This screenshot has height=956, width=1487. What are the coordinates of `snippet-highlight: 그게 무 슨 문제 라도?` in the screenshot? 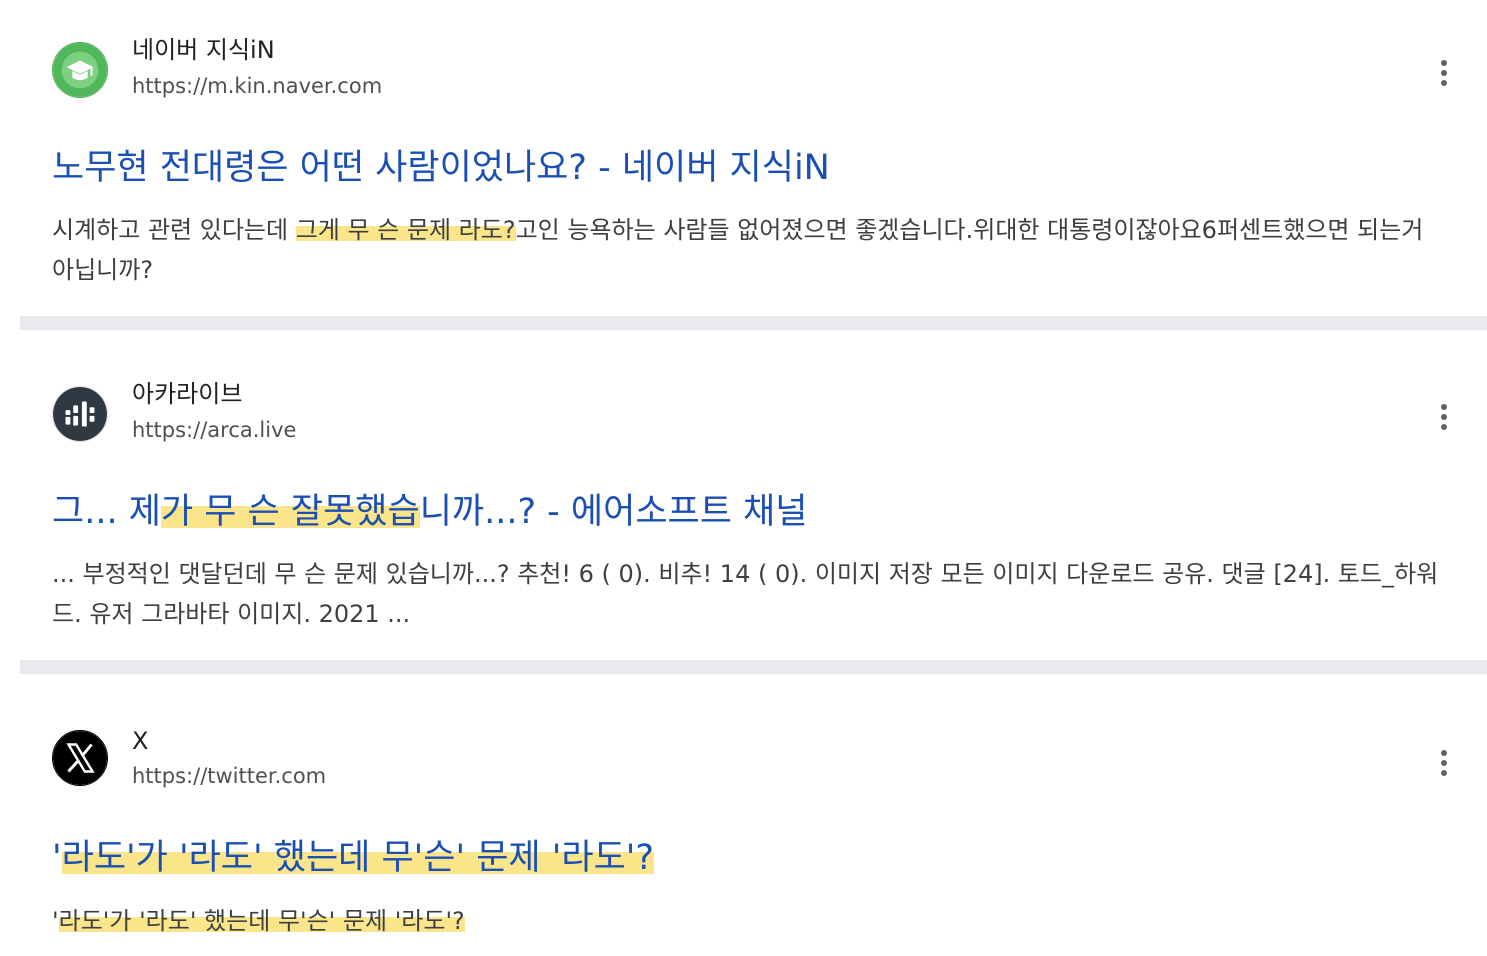 It's located at (405, 230).